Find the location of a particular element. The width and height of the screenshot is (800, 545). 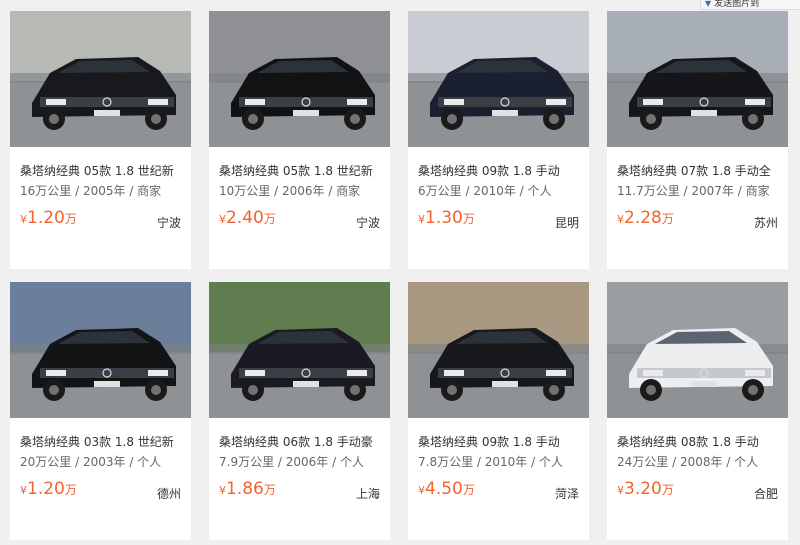

listing-meta: 20万公里 / 2003年 / 个人 is located at coordinates (91, 462).